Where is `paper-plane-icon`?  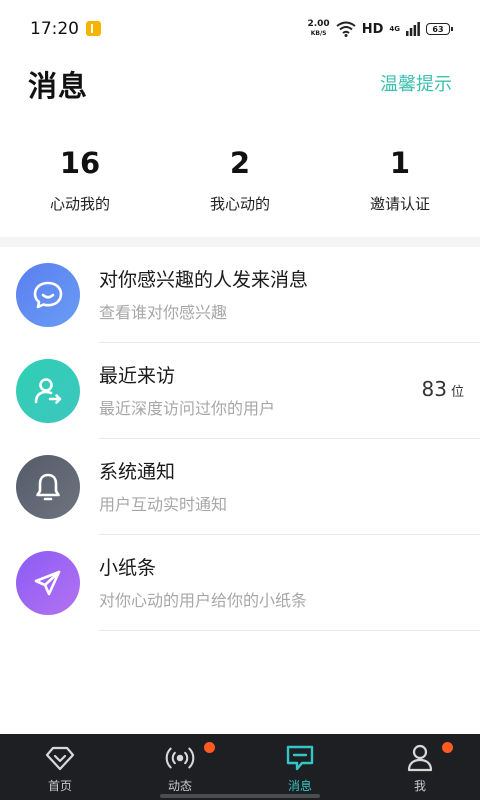
paper-plane-icon is located at coordinates (48, 583).